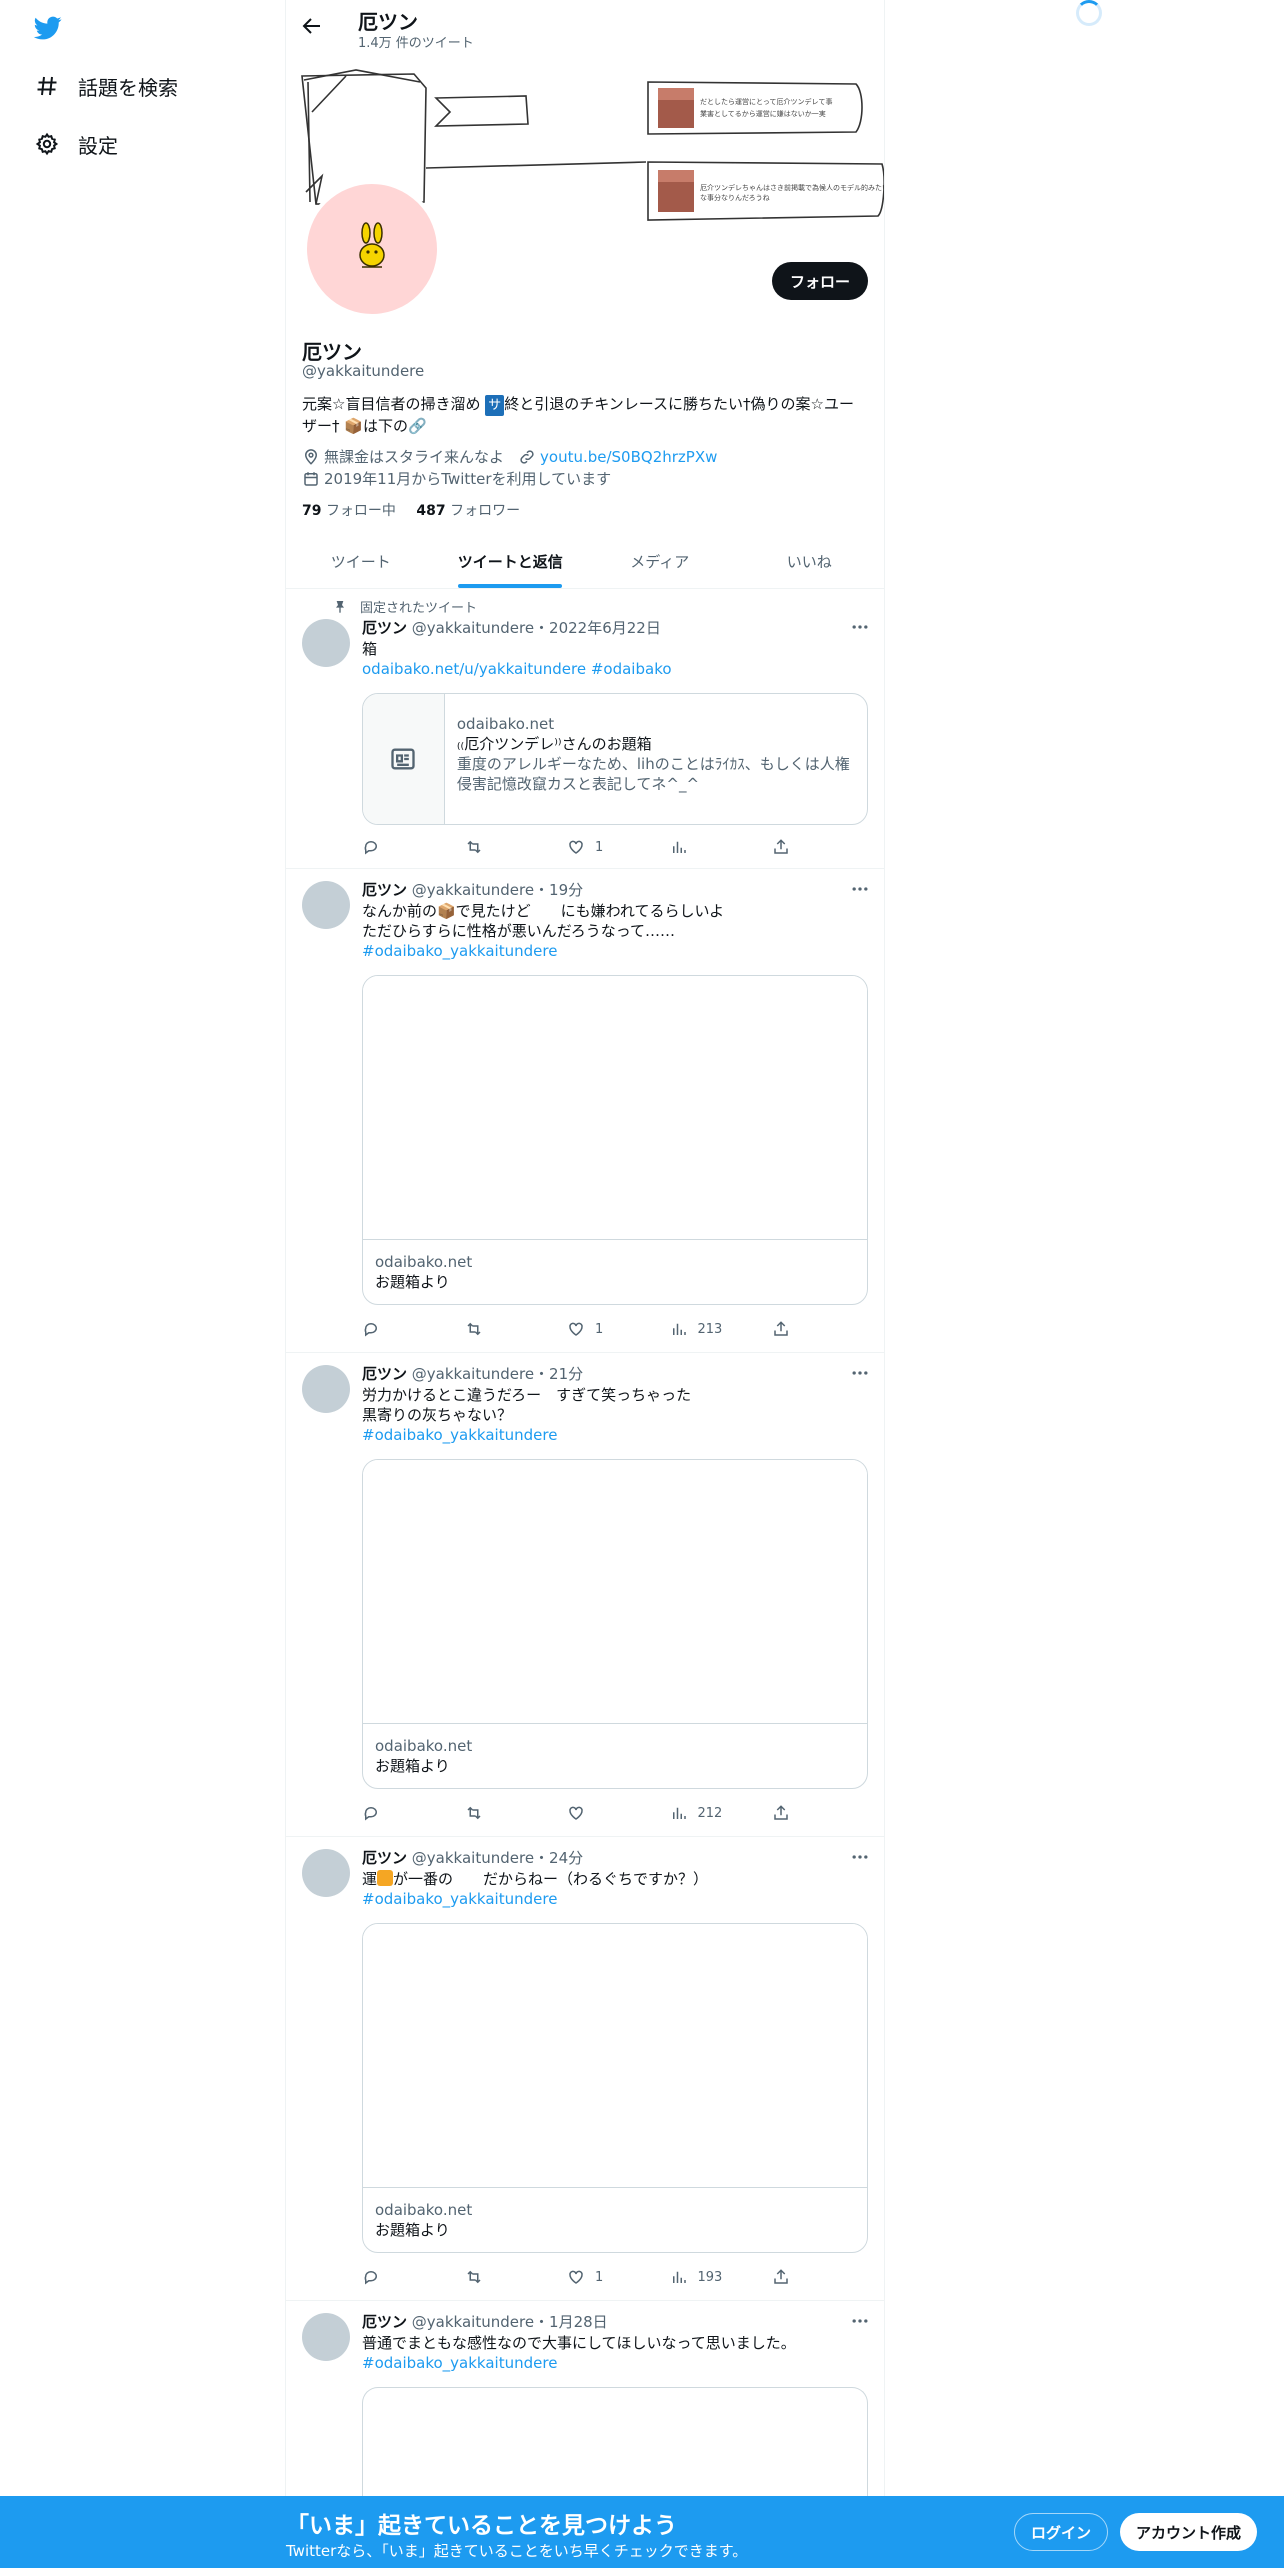 The width and height of the screenshot is (1284, 2568). What do you see at coordinates (527, 456) in the screenshot?
I see `link-icon` at bounding box center [527, 456].